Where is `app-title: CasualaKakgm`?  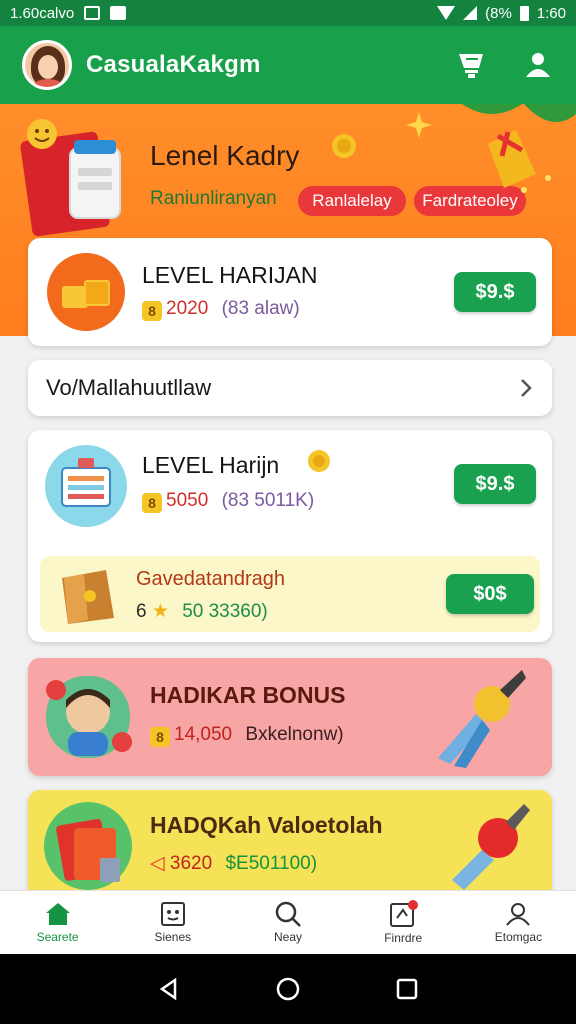
app-title: CasualaKakgm is located at coordinates (173, 64).